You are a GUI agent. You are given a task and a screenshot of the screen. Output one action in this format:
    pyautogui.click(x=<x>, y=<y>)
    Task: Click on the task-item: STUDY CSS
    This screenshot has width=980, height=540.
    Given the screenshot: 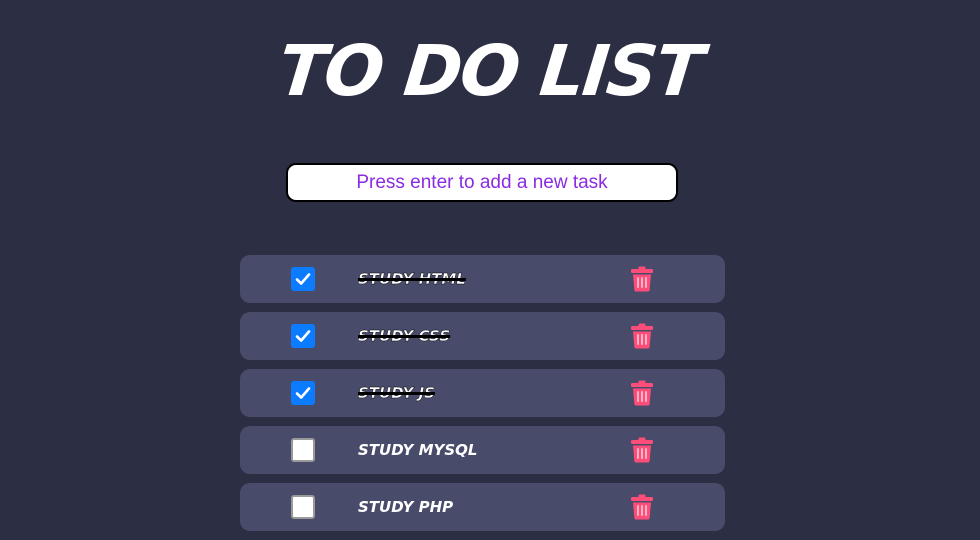 What is the action you would take?
    pyautogui.click(x=482, y=336)
    